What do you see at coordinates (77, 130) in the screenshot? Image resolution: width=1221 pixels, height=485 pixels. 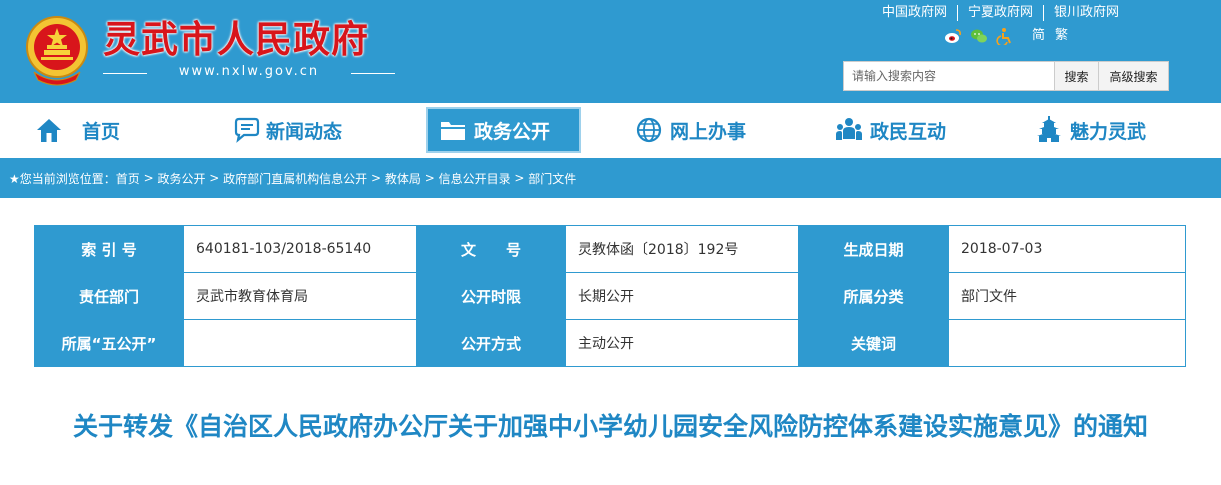 I see `nav-item-home: 首页` at bounding box center [77, 130].